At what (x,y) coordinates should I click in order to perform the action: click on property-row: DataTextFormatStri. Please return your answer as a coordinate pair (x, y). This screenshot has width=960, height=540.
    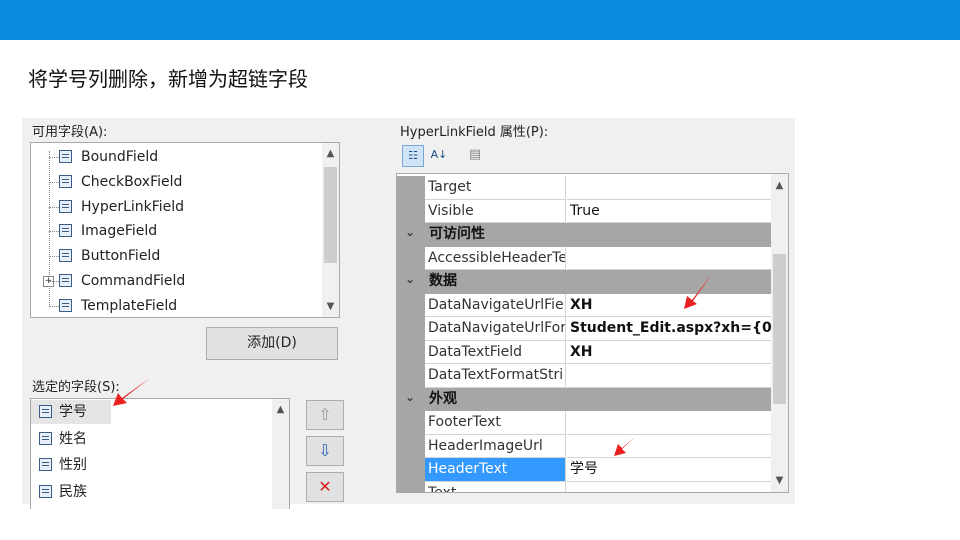
    Looking at the image, I should click on (584, 376).